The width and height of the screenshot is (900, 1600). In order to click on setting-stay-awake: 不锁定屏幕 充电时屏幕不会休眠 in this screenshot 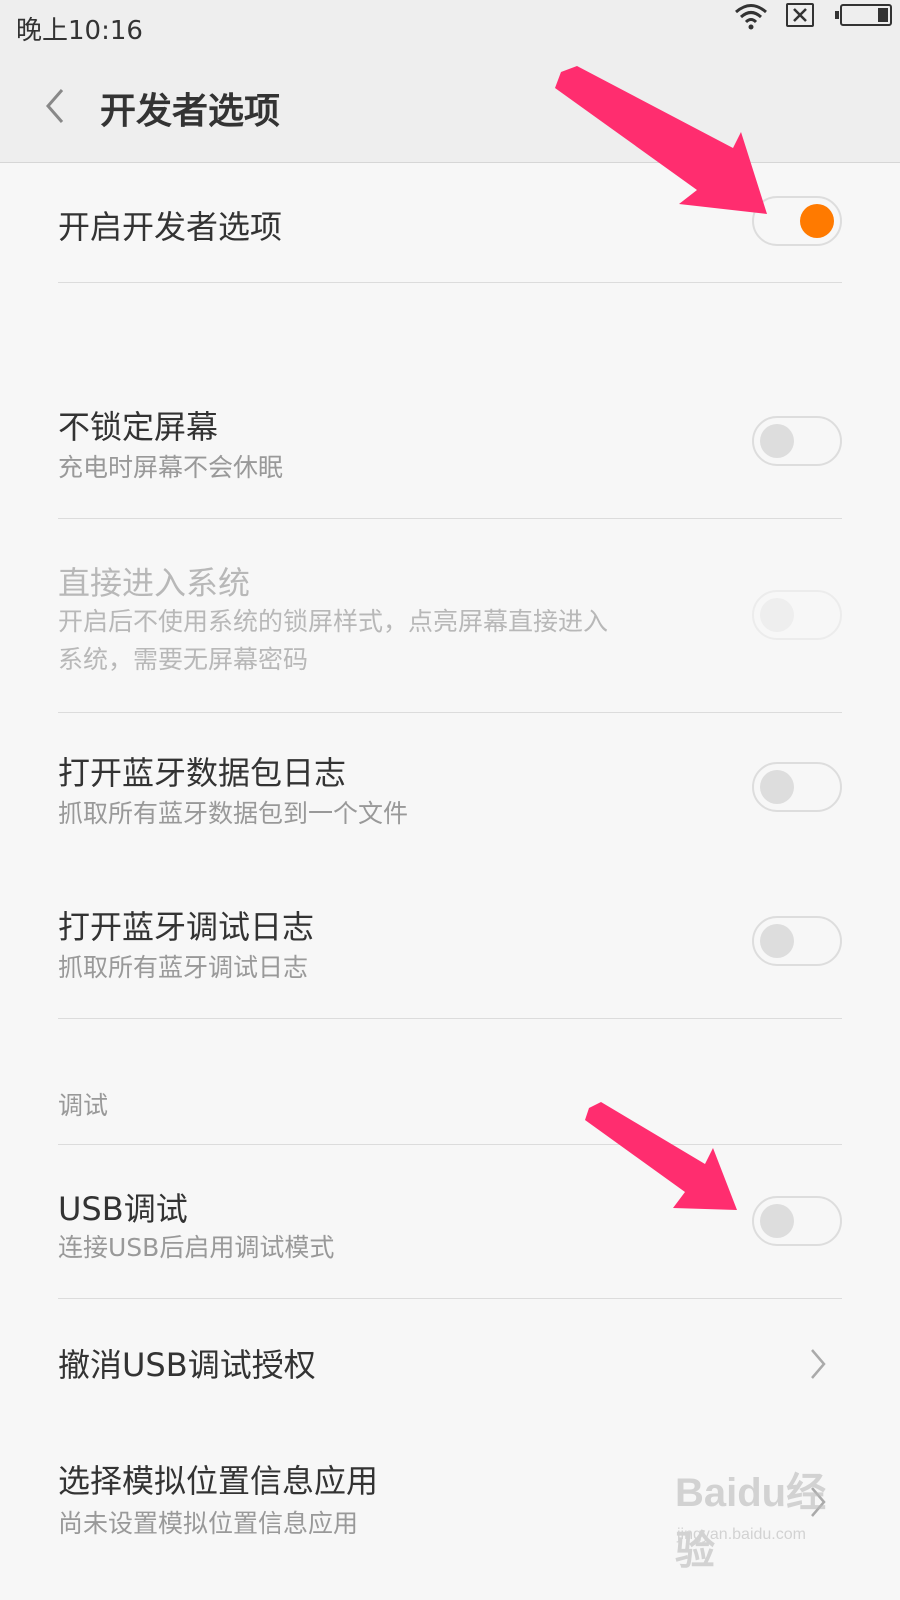, I will do `click(450, 450)`.